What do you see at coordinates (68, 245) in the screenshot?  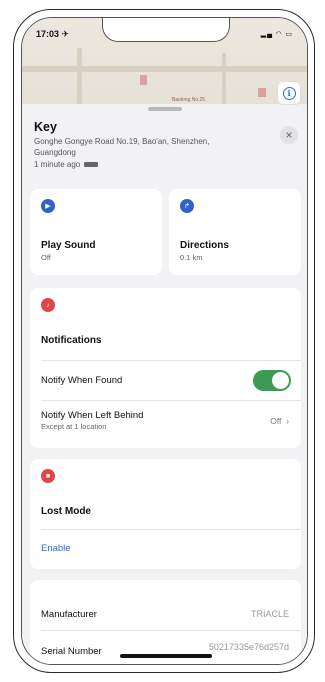 I see `play-sound-title: Play Sound` at bounding box center [68, 245].